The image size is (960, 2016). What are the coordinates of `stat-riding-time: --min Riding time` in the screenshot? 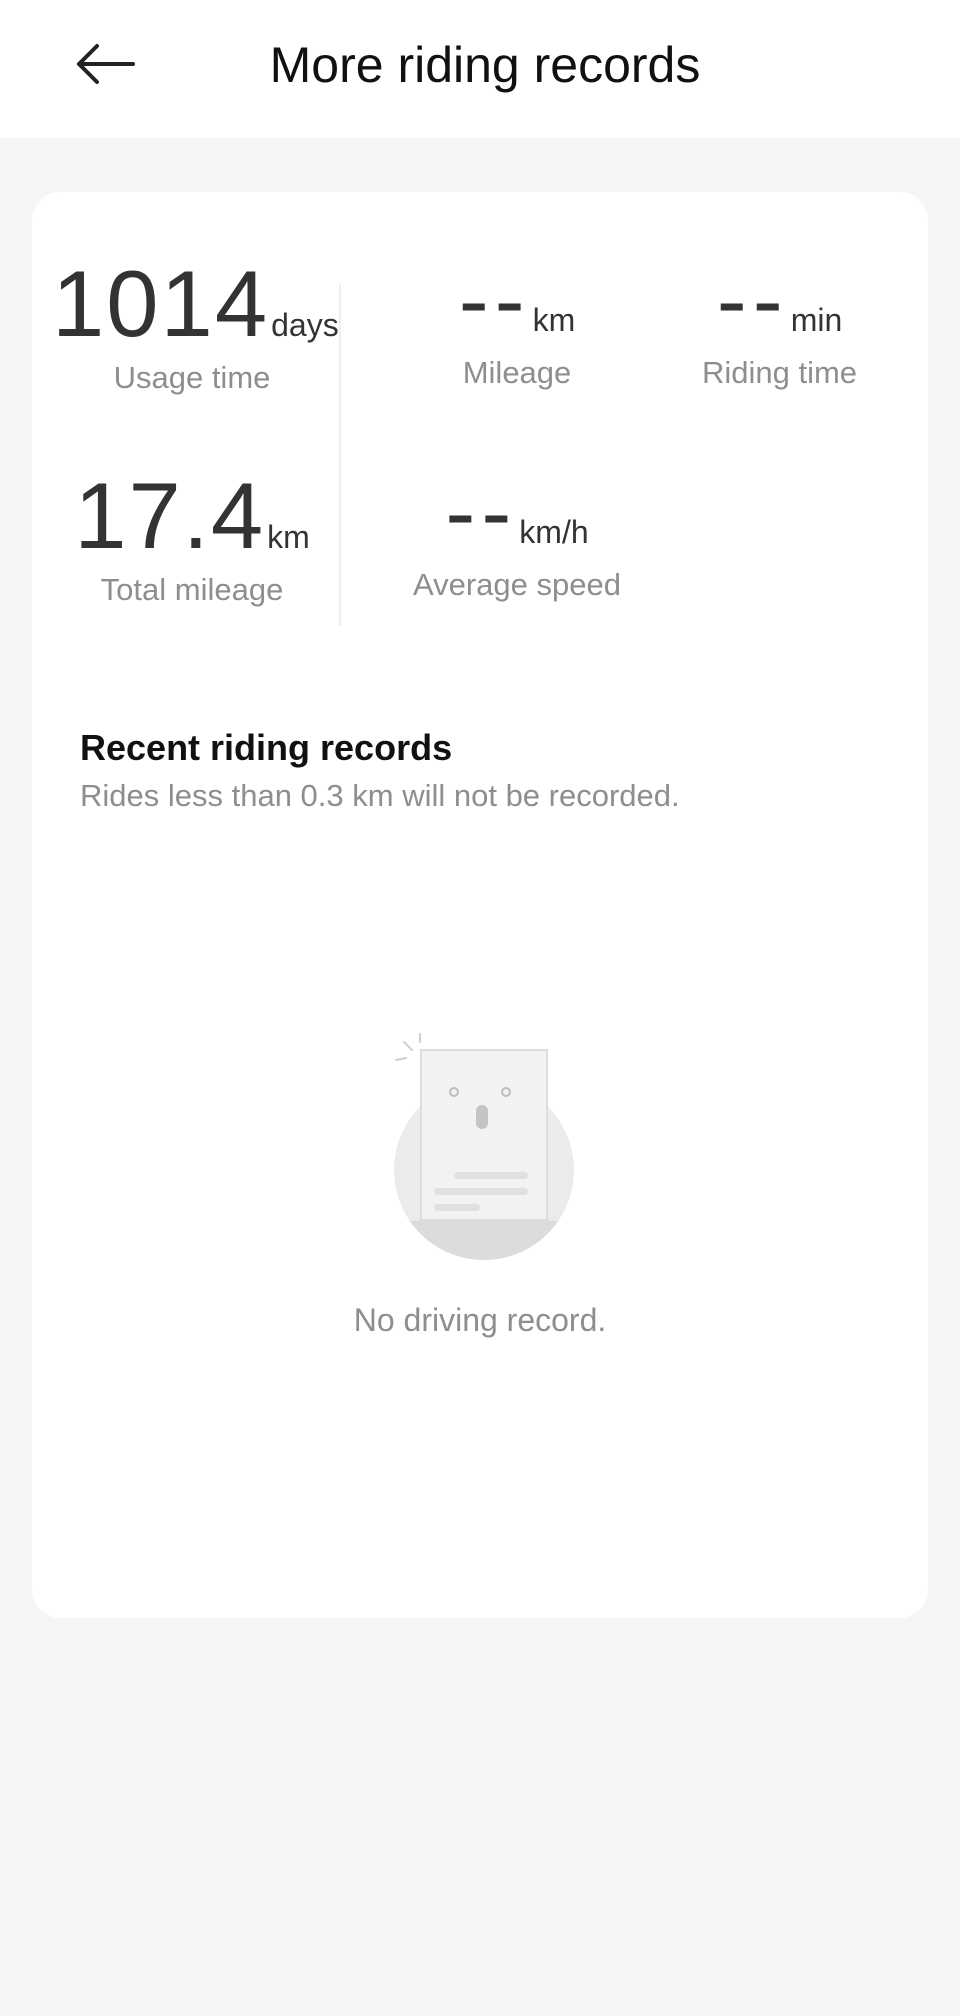 It's located at (779, 320).